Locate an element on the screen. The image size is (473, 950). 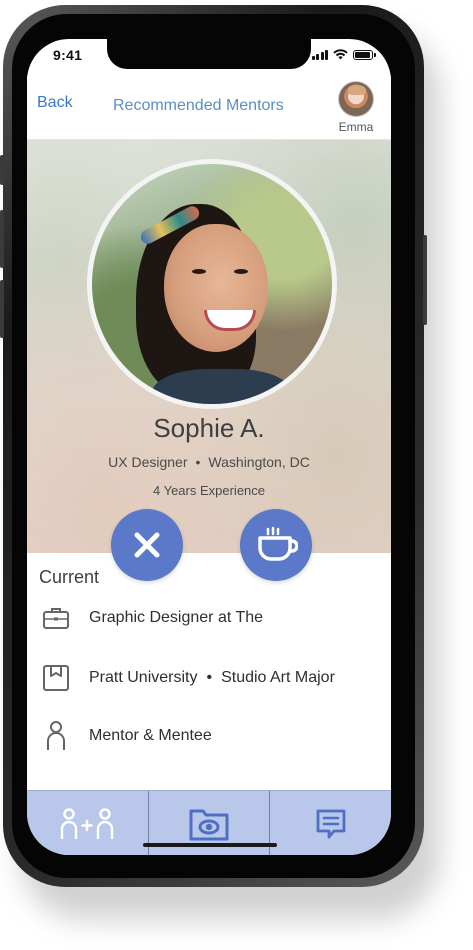
notch is located at coordinates (209, 54).